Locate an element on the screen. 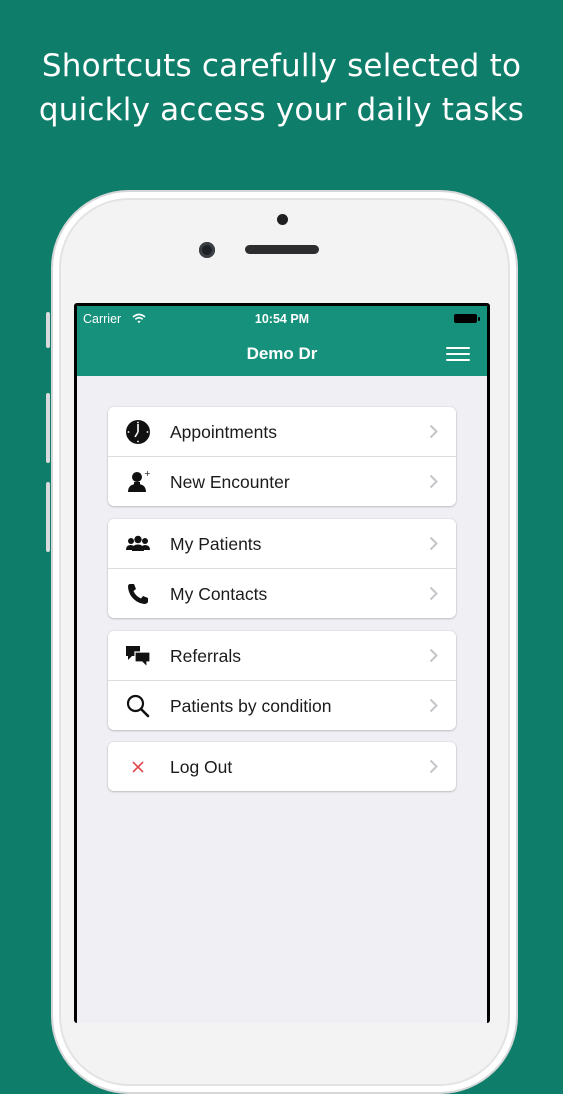 The width and height of the screenshot is (563, 1094). person-add-icon: + is located at coordinates (139, 480).